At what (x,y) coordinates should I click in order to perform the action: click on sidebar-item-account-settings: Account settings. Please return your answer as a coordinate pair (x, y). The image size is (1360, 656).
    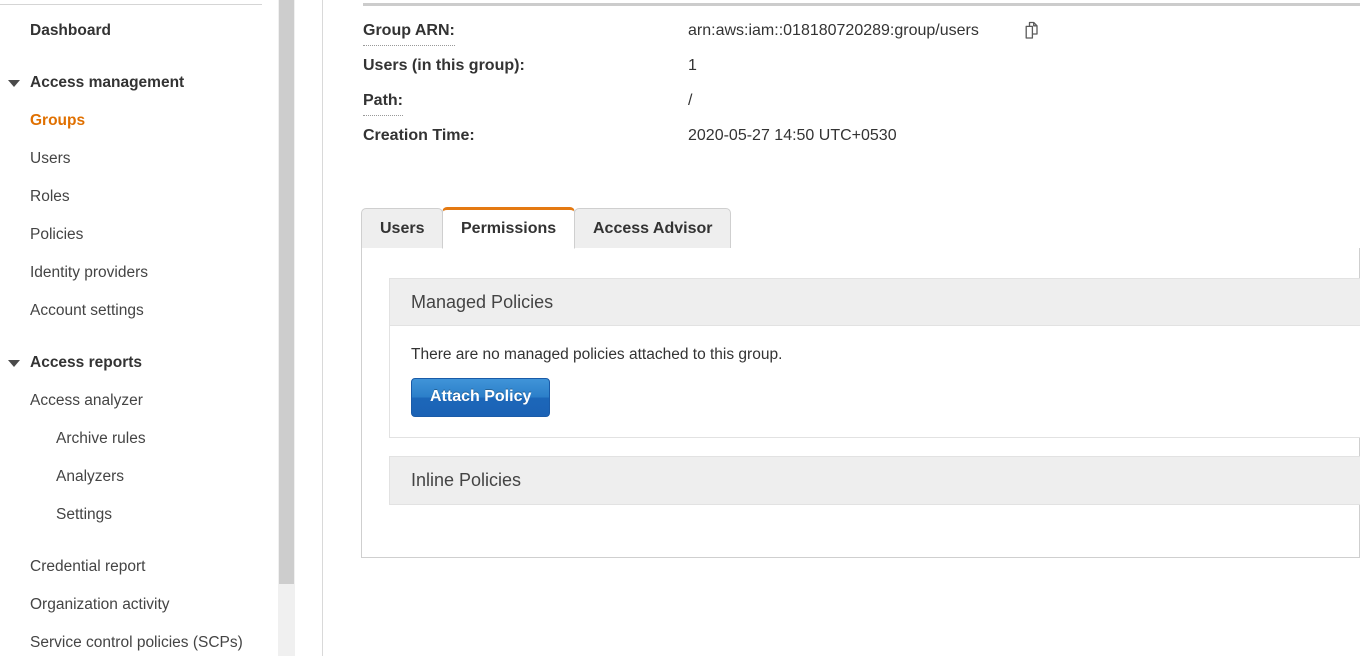
    Looking at the image, I should click on (131, 311).